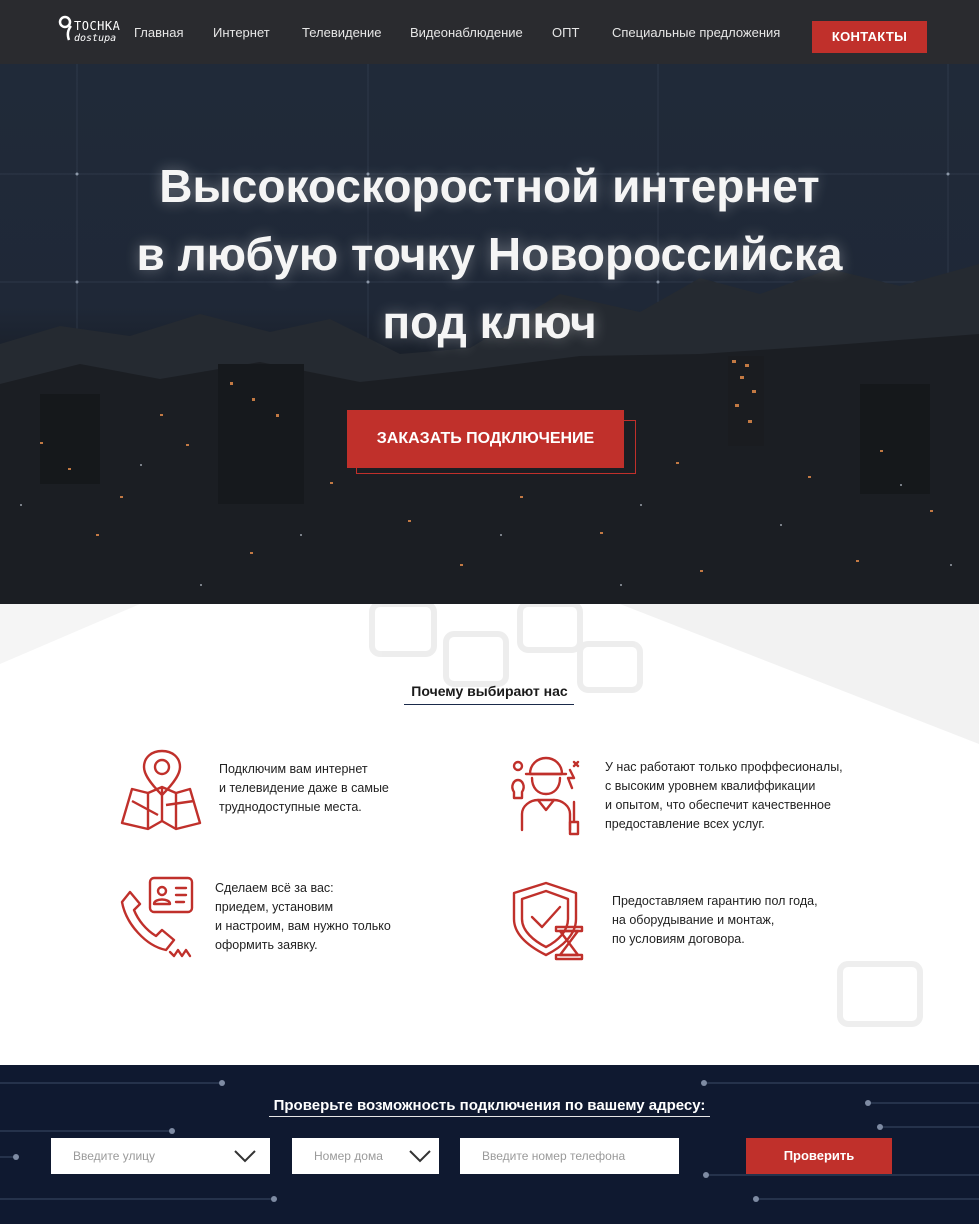 This screenshot has height=1224, width=979. What do you see at coordinates (160, 1156) in the screenshot?
I see `street-select: Введите улицу` at bounding box center [160, 1156].